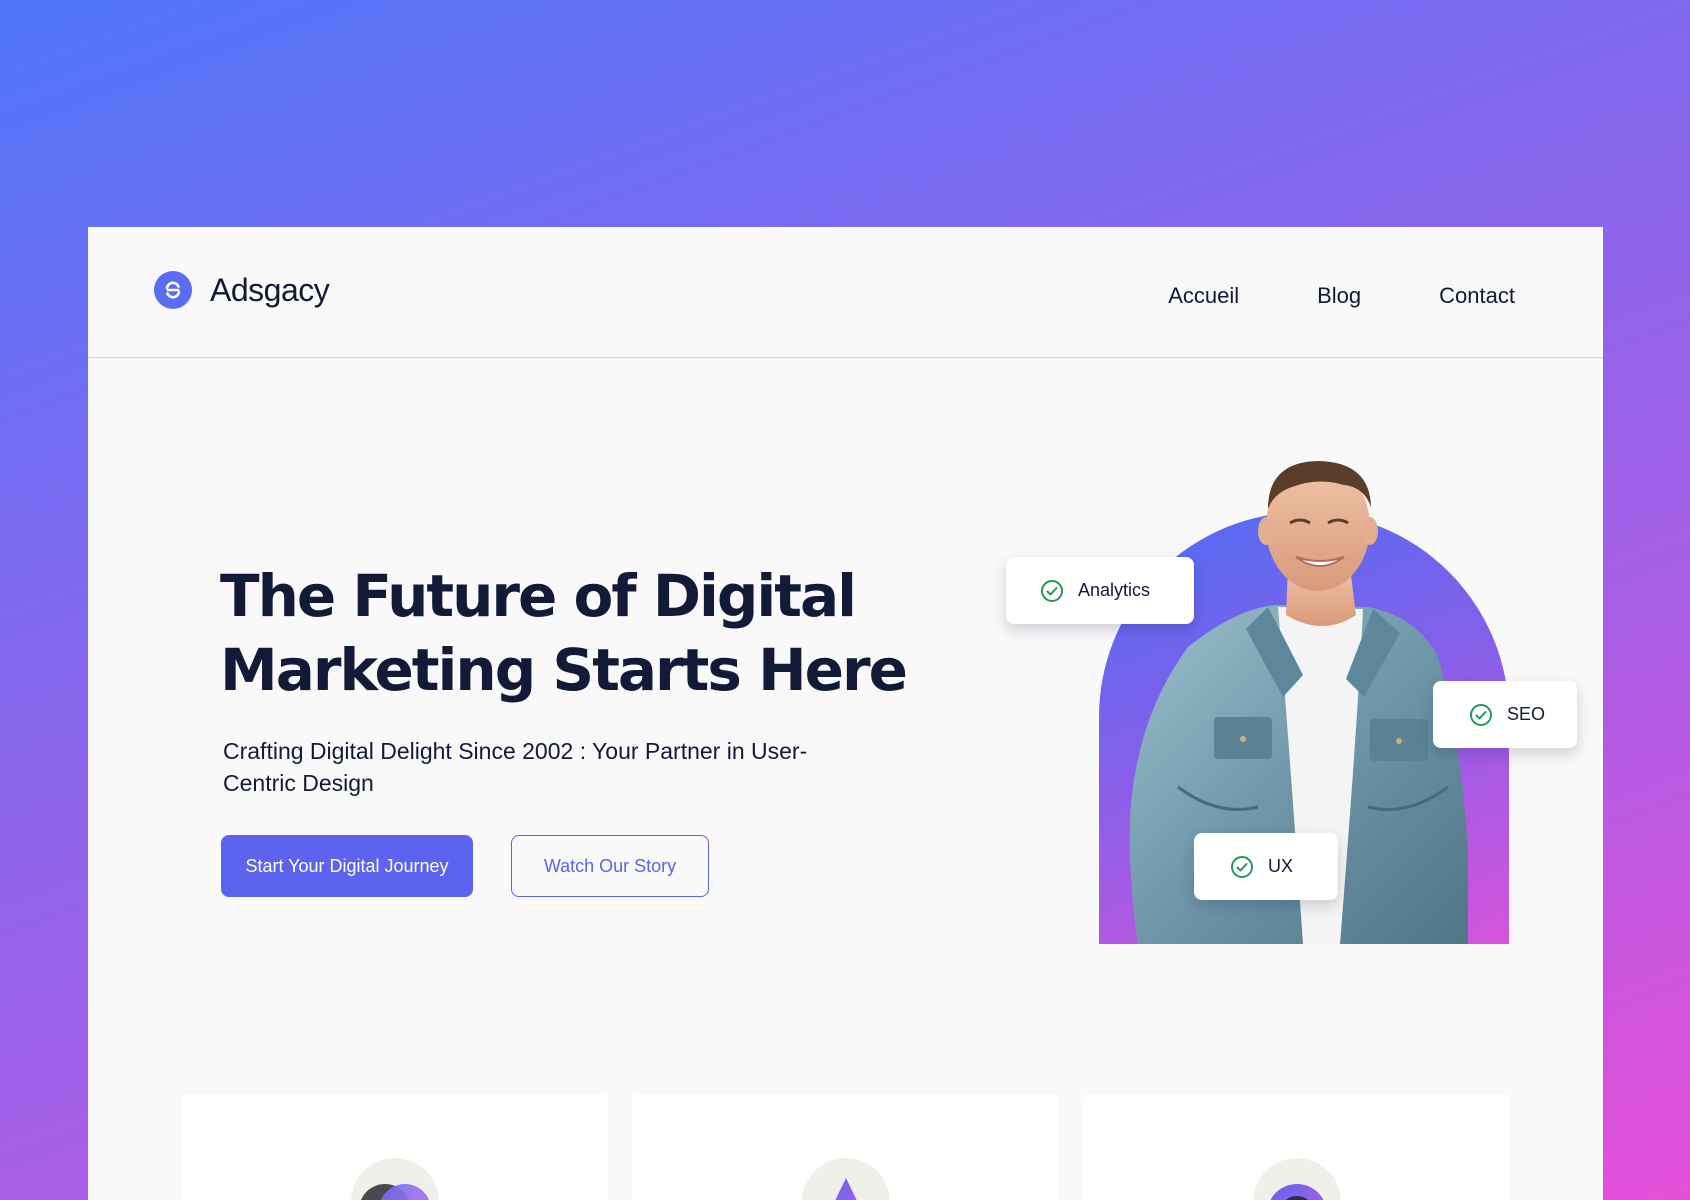 The height and width of the screenshot is (1200, 1690). Describe the element at coordinates (846, 1179) in the screenshot. I see `triangle-icon` at that location.